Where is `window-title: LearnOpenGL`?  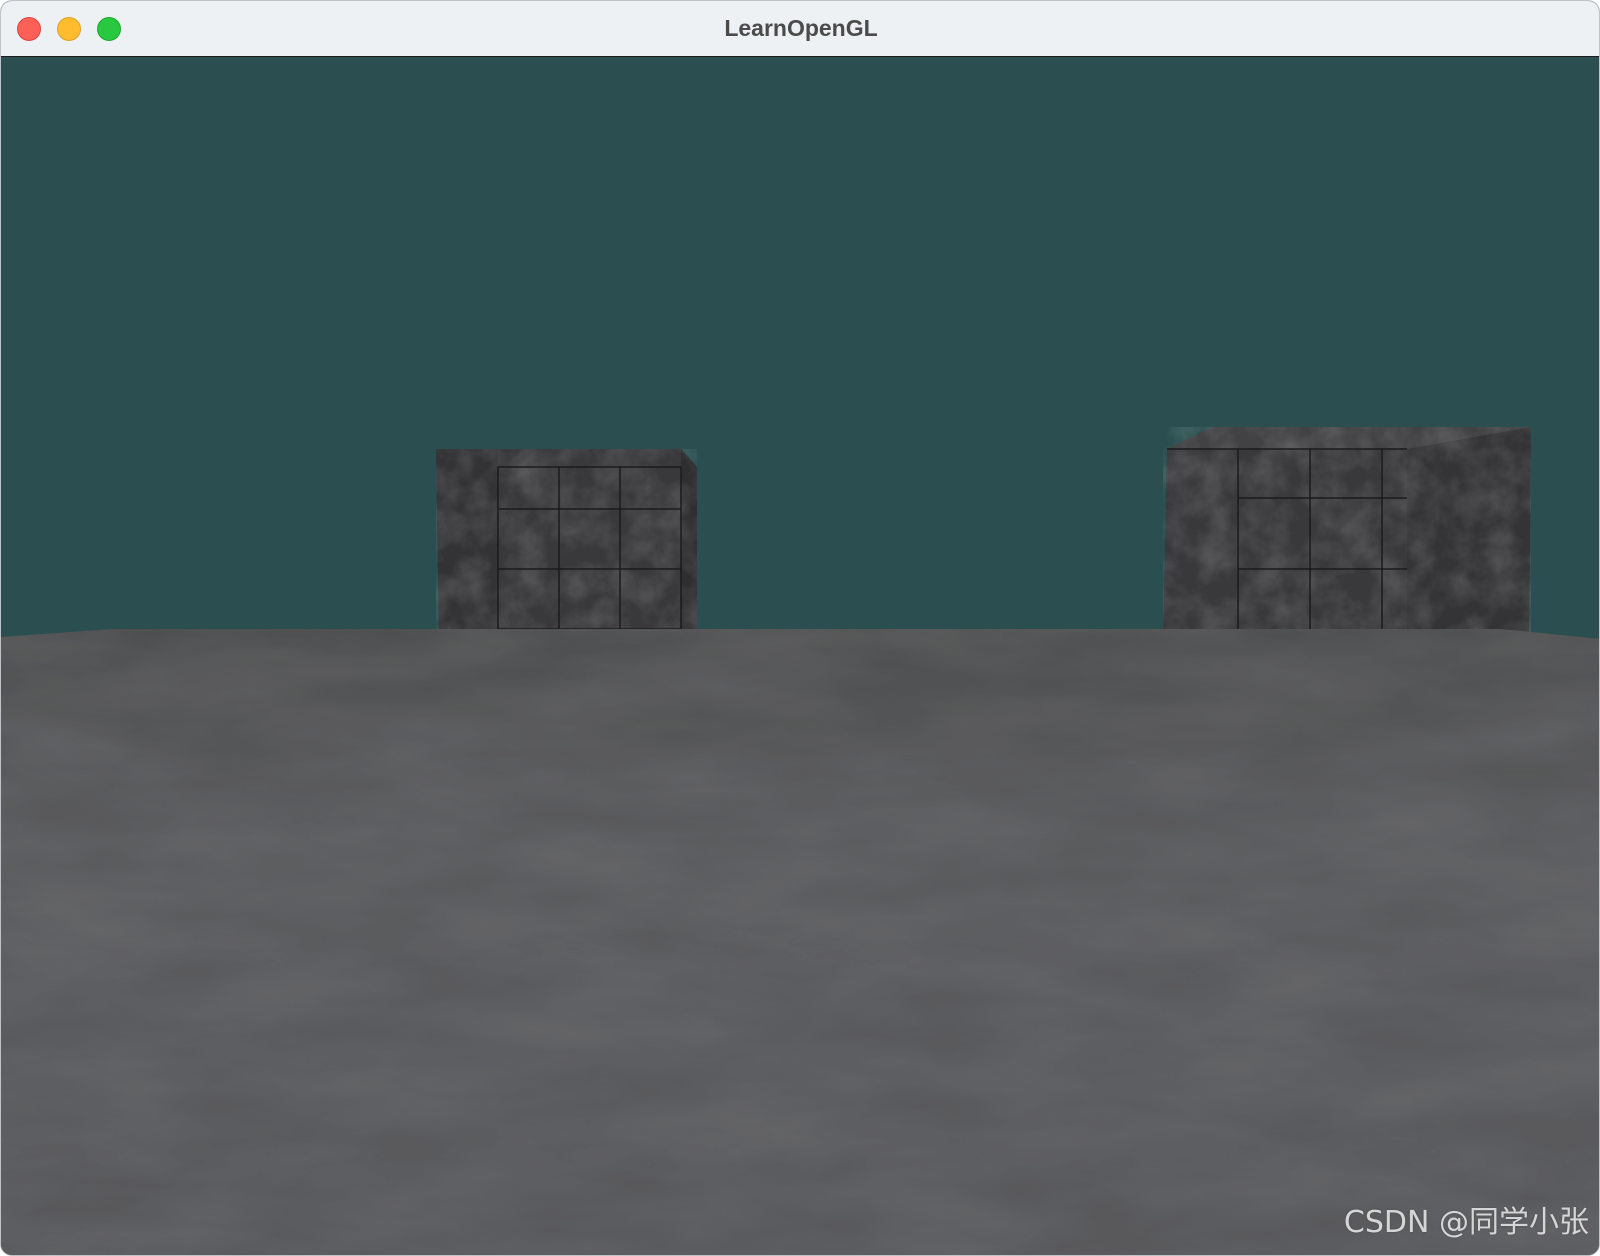 window-title: LearnOpenGL is located at coordinates (801, 28).